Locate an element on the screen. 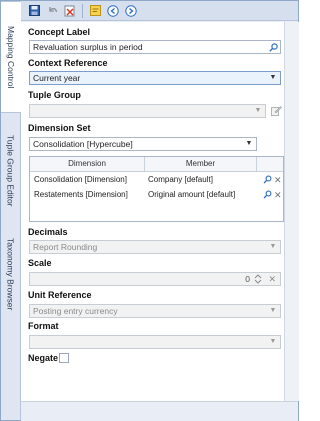 This screenshot has height=421, width=320. tab-mapping-control: Mapping Control is located at coordinates (11, 57).